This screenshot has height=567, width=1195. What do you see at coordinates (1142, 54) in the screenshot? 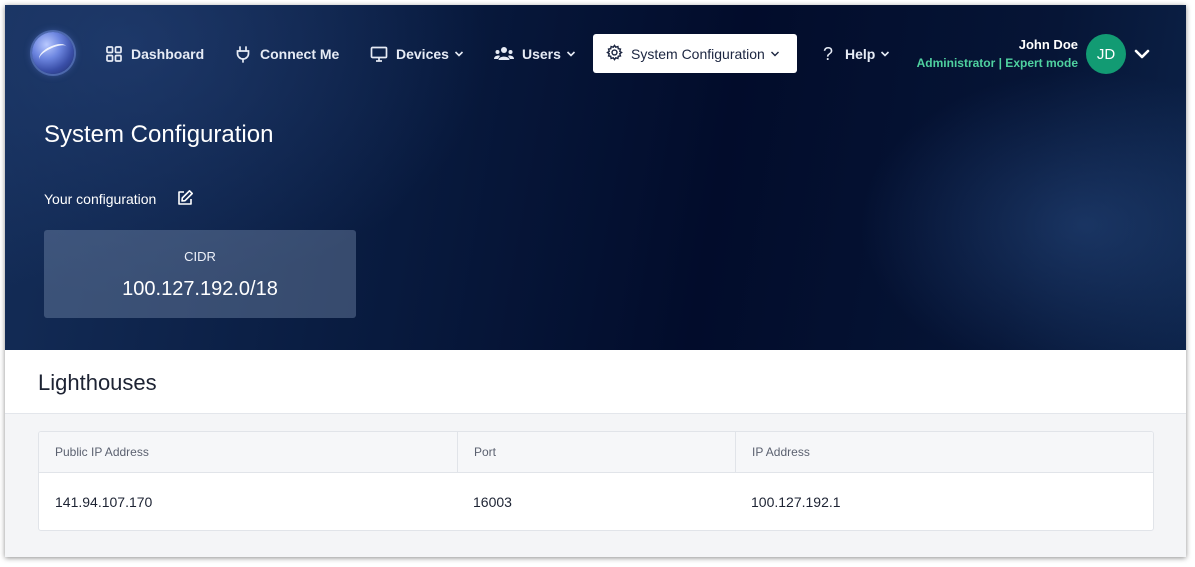
I see `user-menu-chevron-icon` at bounding box center [1142, 54].